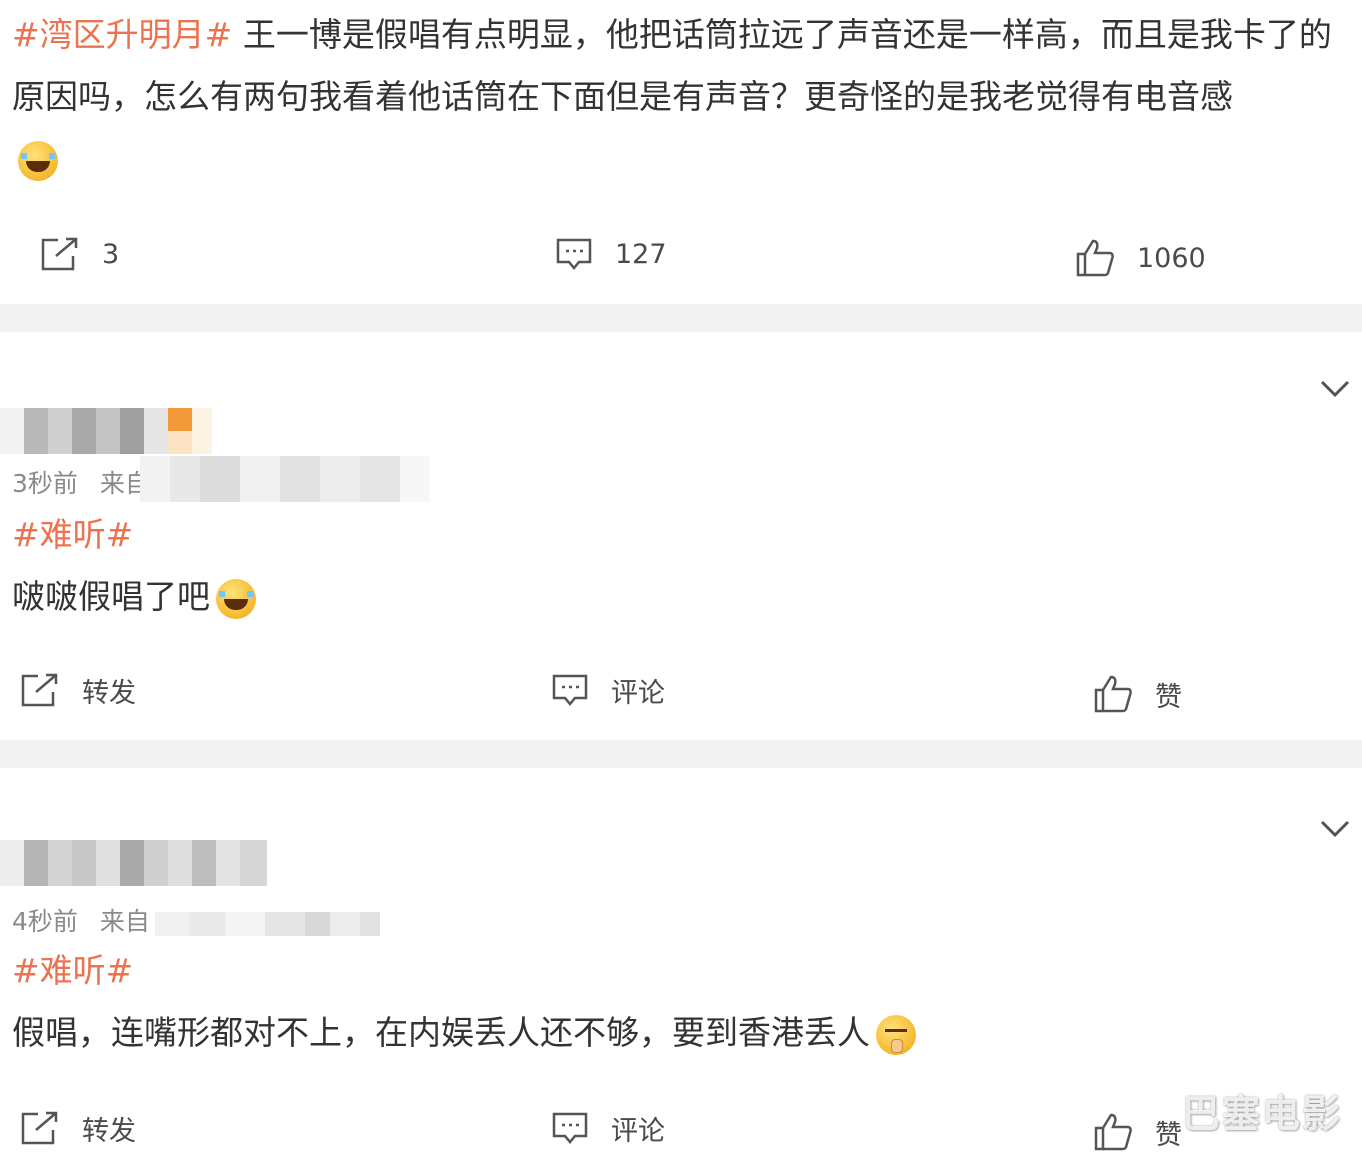 The width and height of the screenshot is (1362, 1166). Describe the element at coordinates (441, 1032) in the screenshot. I see `post-body: 假唱，连嘴形都对不上，在内娱丢人还不够，要到香港丢人` at that location.